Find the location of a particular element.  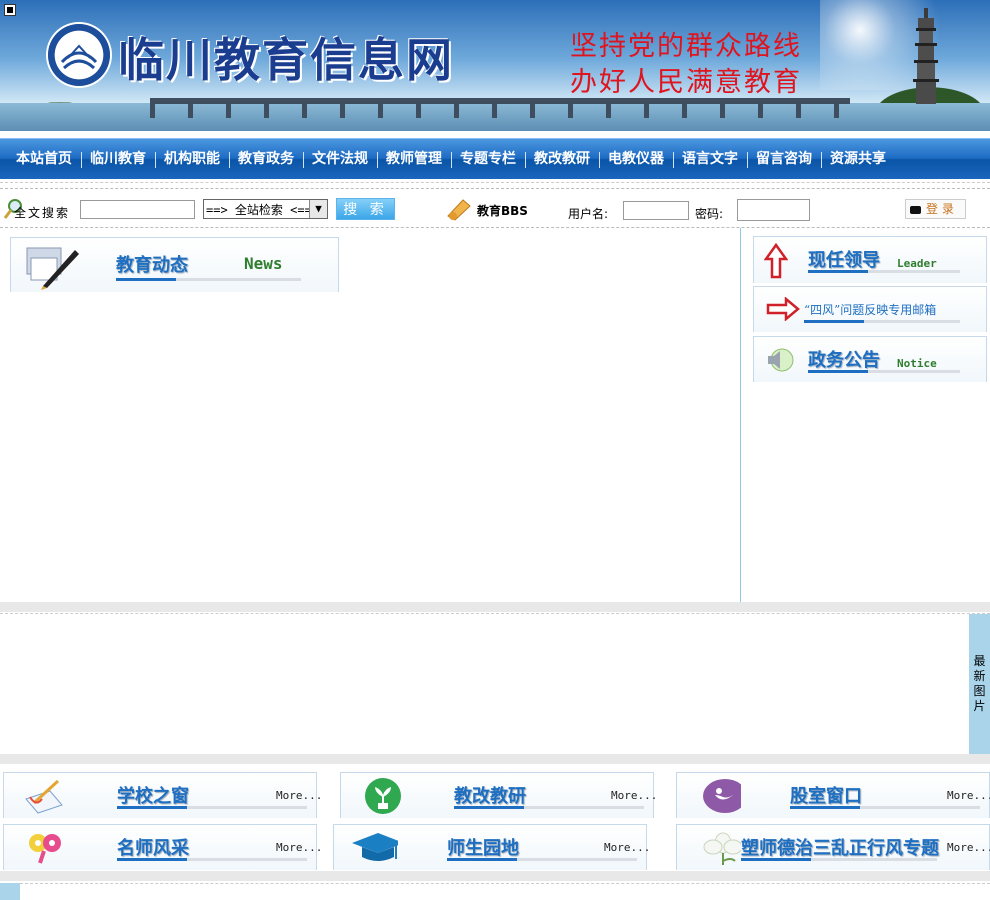

login-button: 登 录 is located at coordinates (935, 209).